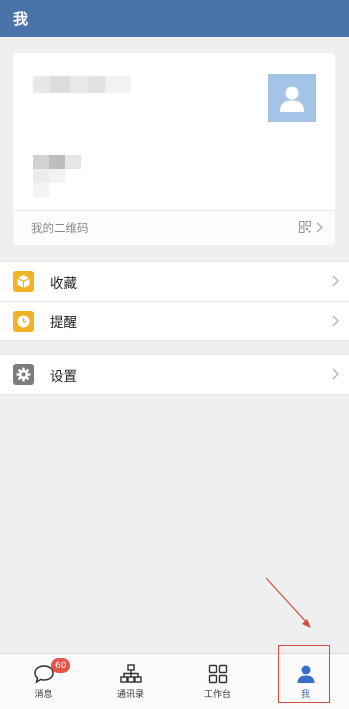 The height and width of the screenshot is (709, 349). Describe the element at coordinates (82, 84) in the screenshot. I see `blurred-user-name` at that location.